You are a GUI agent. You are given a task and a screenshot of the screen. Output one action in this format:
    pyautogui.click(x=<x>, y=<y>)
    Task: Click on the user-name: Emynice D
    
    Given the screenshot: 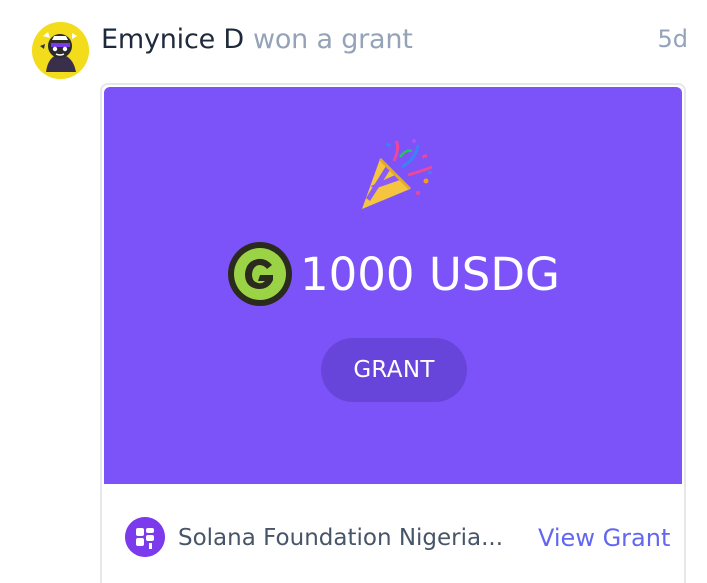 What is the action you would take?
    pyautogui.click(x=172, y=39)
    